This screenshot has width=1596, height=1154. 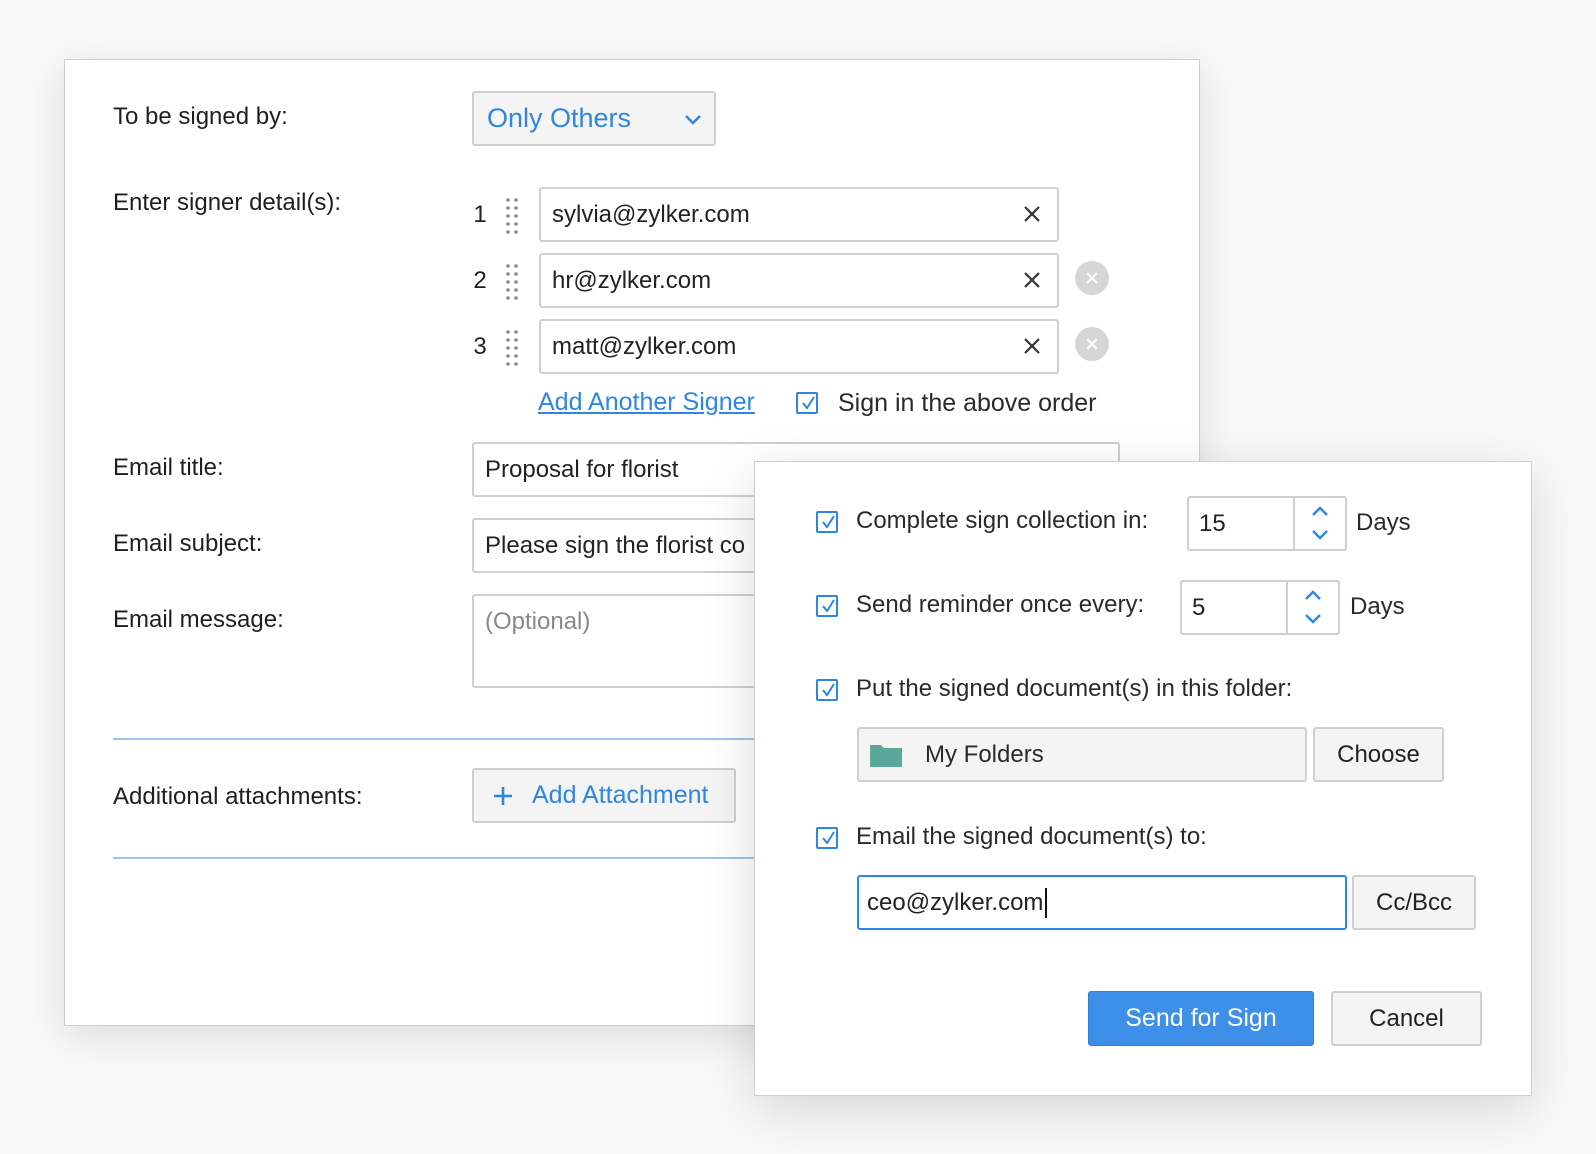 I want to click on signed-by-value: Only Others, so click(x=559, y=118).